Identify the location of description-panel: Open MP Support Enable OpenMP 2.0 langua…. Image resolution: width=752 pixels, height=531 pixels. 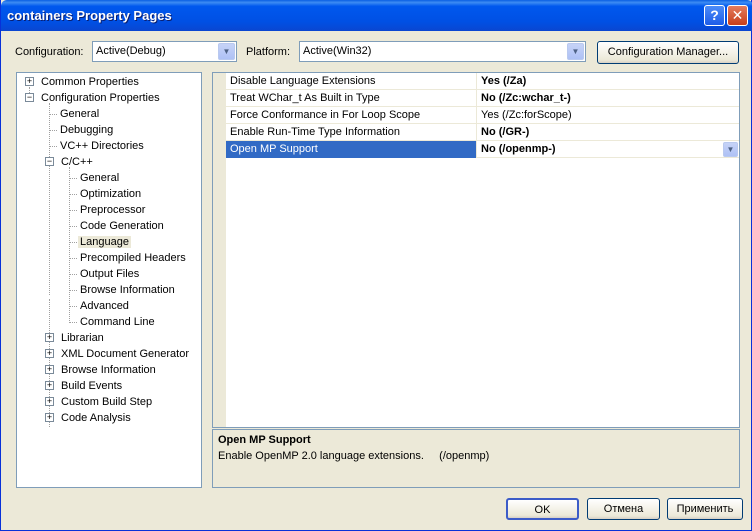
(476, 458).